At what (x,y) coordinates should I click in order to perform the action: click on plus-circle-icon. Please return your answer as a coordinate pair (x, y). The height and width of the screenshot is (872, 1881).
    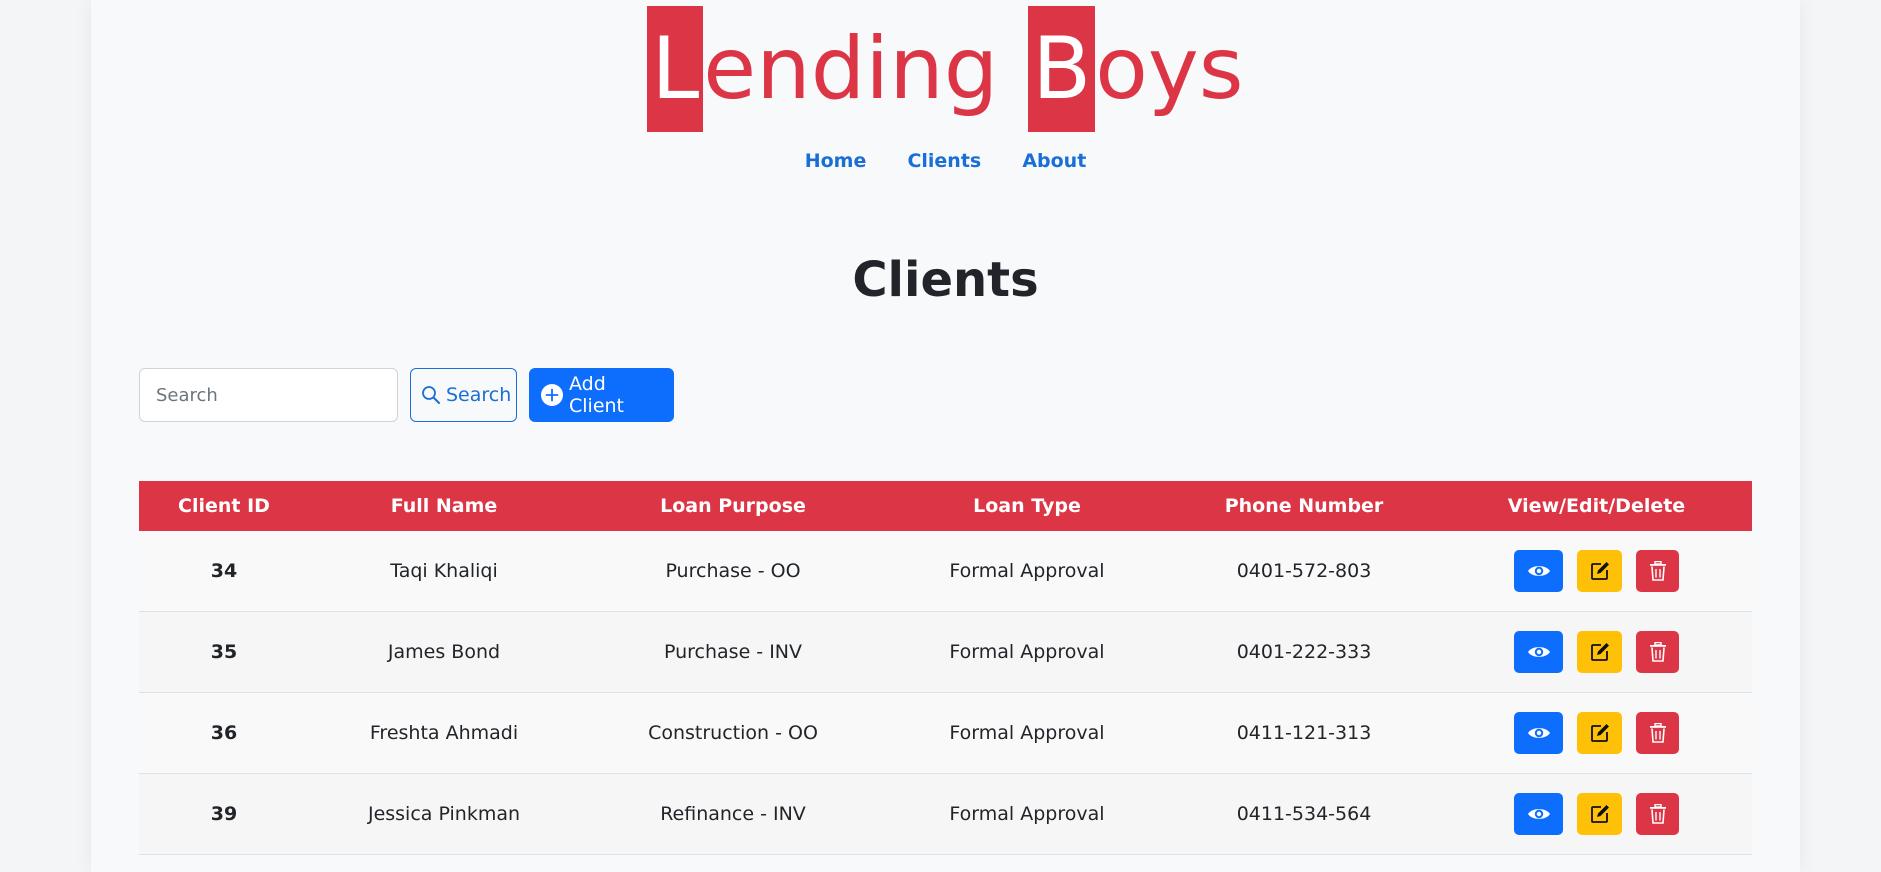
    Looking at the image, I should click on (552, 395).